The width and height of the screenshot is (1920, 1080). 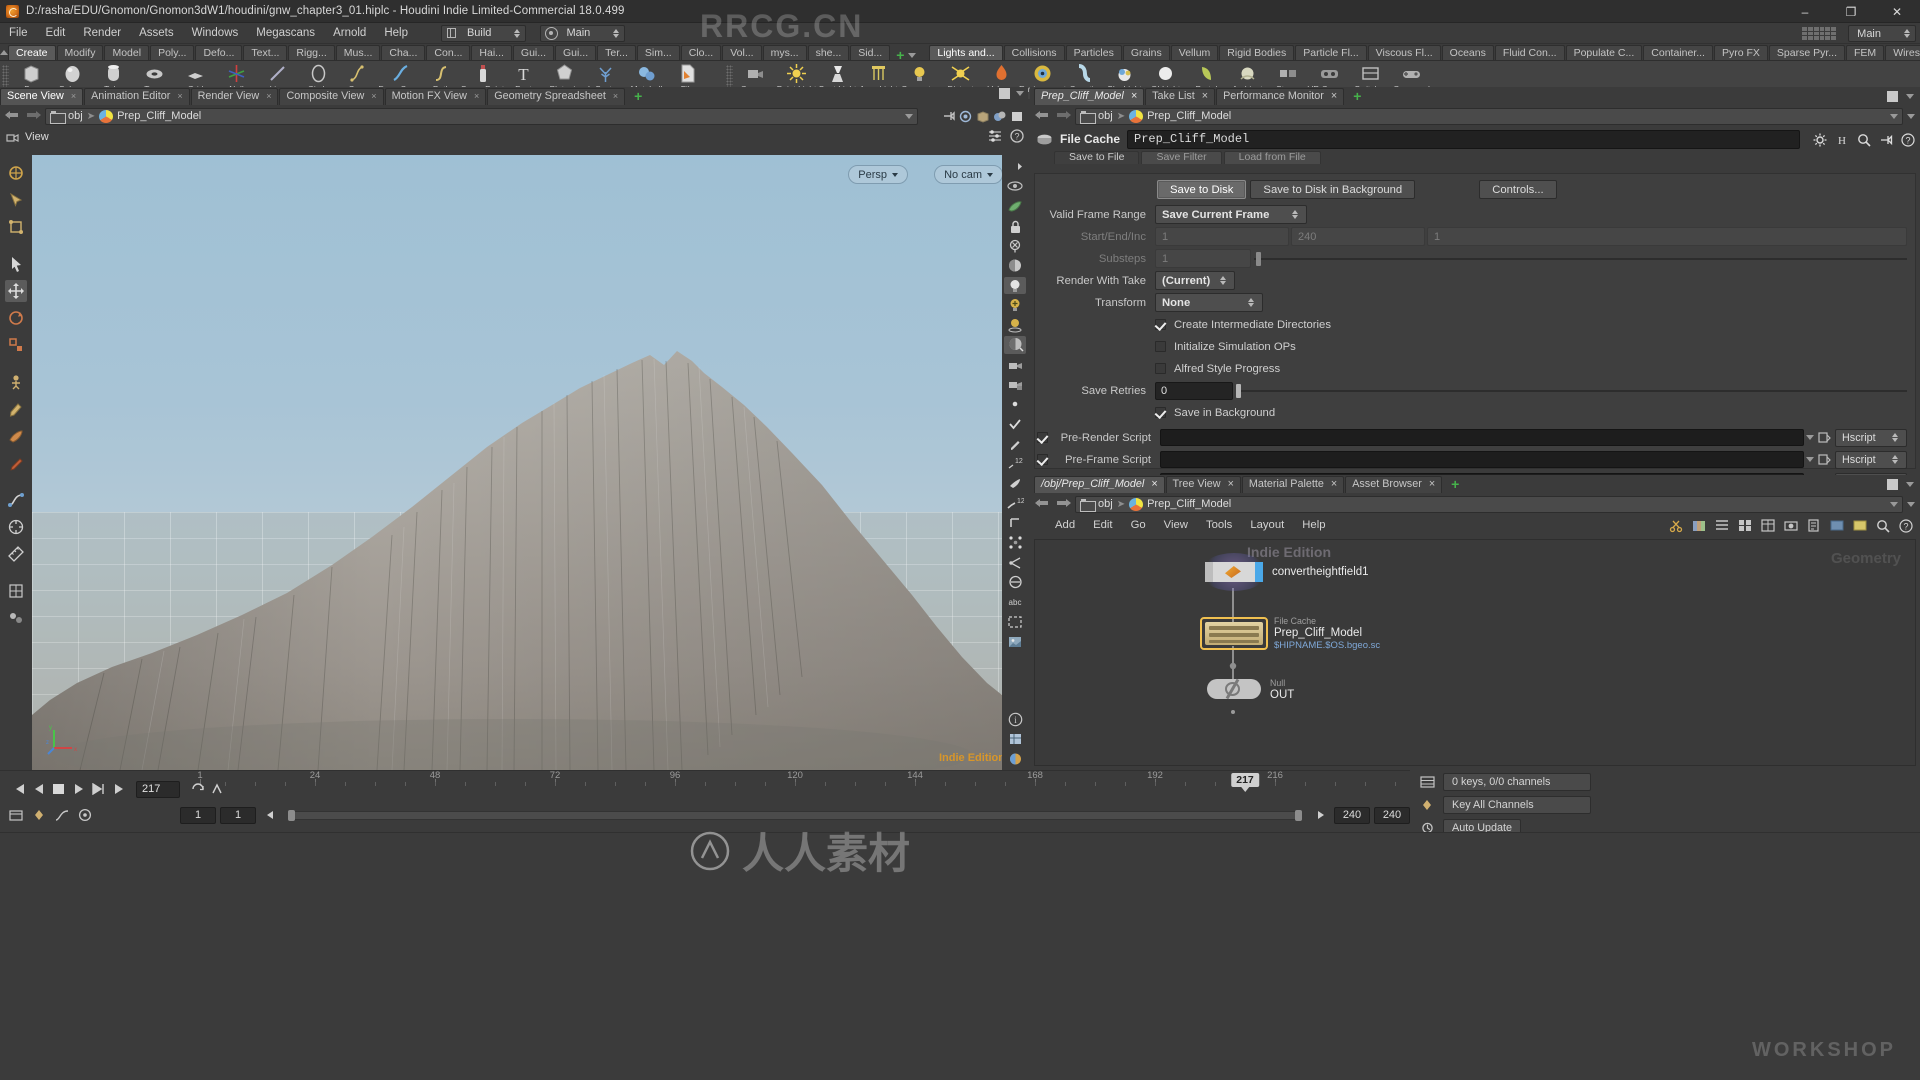 What do you see at coordinates (1352, 815) in the screenshot?
I see `range-end-field: 240` at bounding box center [1352, 815].